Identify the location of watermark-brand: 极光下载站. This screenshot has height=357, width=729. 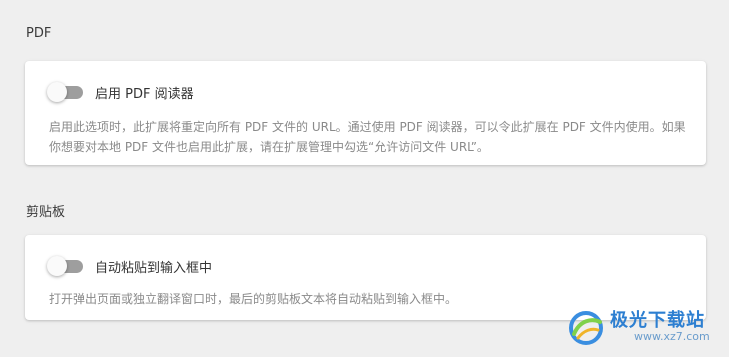
(657, 320).